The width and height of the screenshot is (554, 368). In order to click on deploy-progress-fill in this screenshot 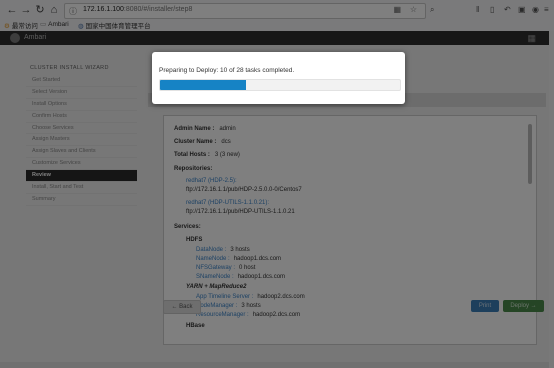, I will do `click(203, 85)`.